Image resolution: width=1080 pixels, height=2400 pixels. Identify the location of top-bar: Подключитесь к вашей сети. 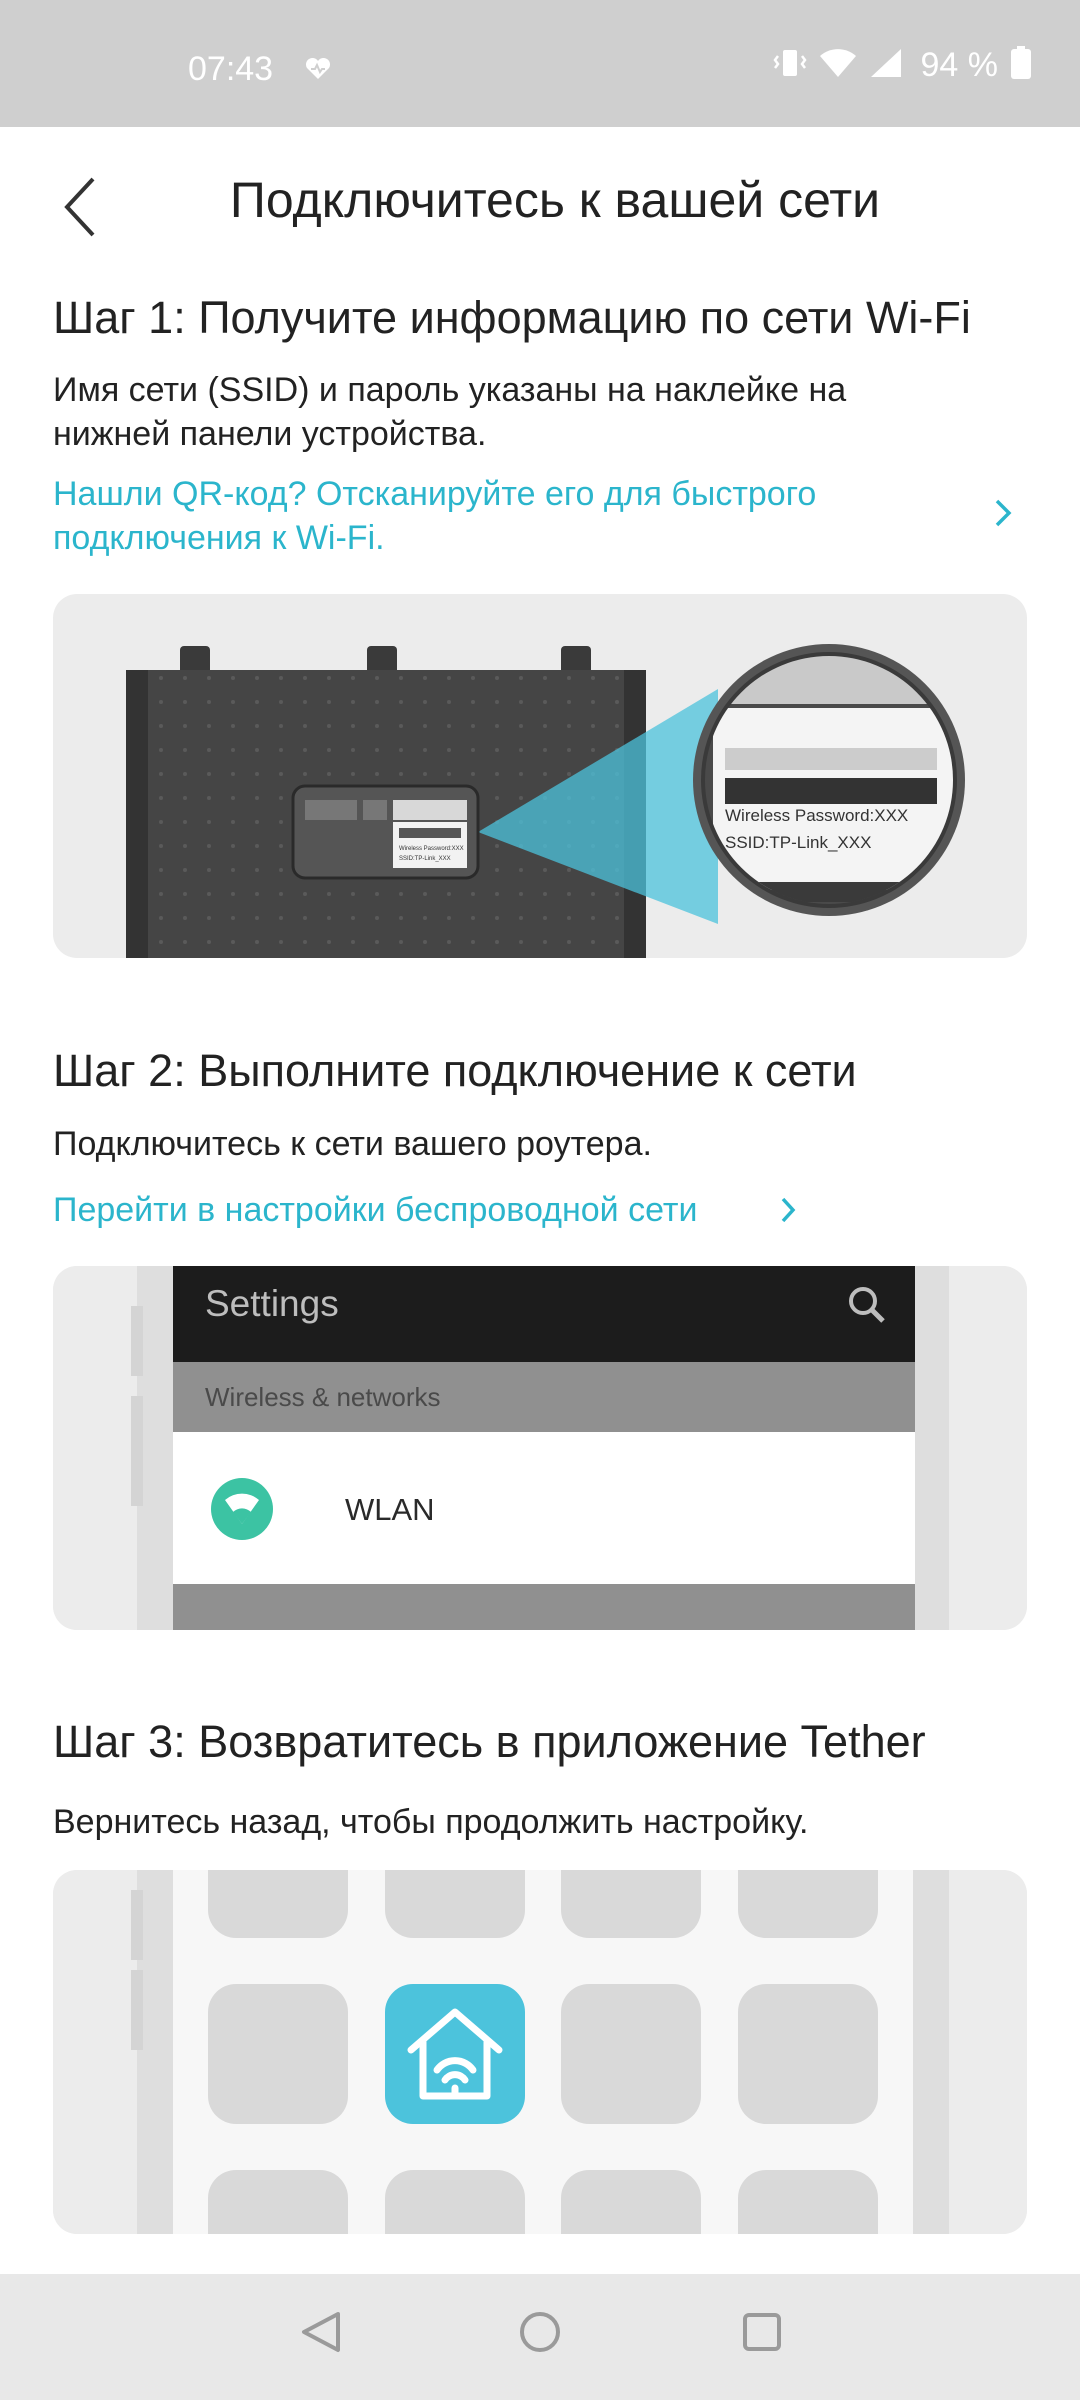
(540, 202).